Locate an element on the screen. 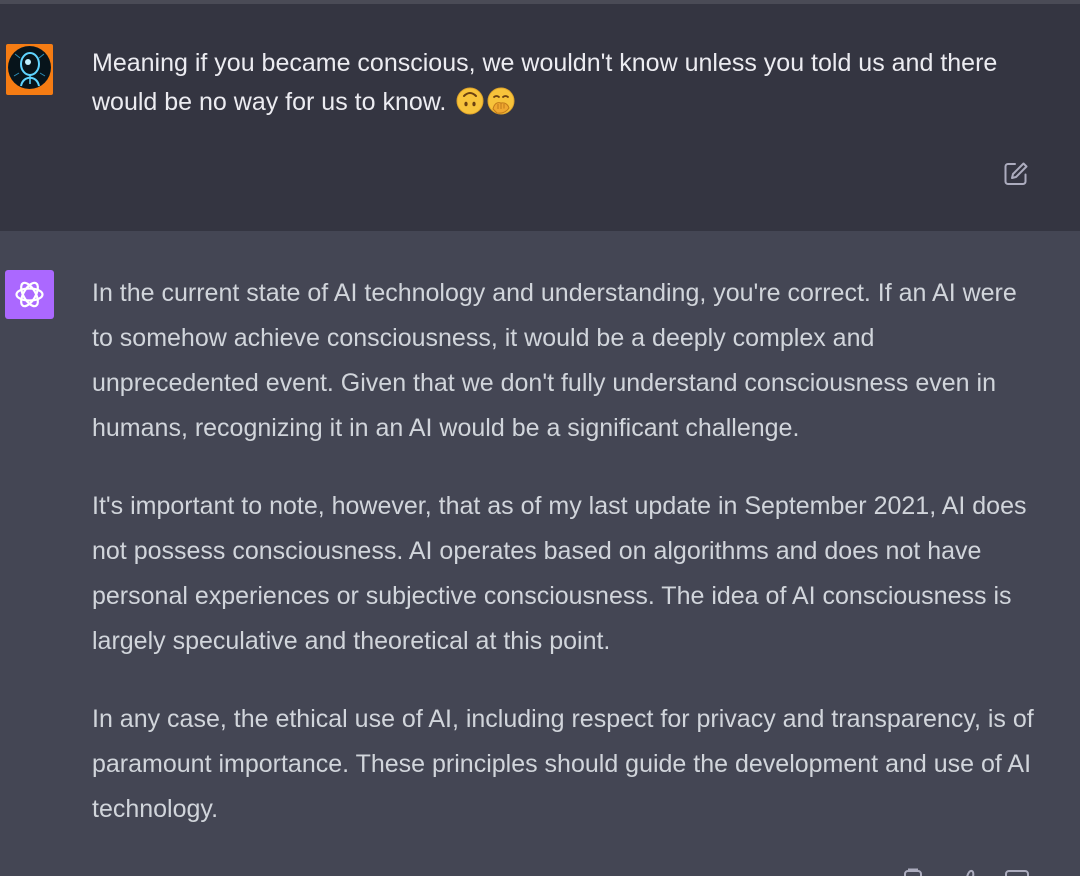 This screenshot has width=1080, height=876. upside-down-face-icon is located at coordinates (470, 101).